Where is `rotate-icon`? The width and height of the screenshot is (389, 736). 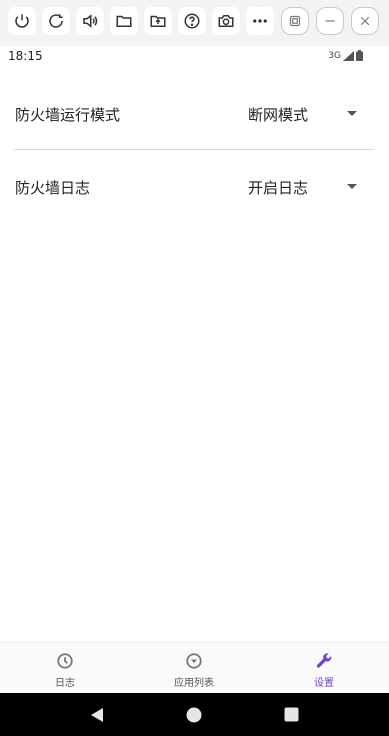
rotate-icon is located at coordinates (56, 21).